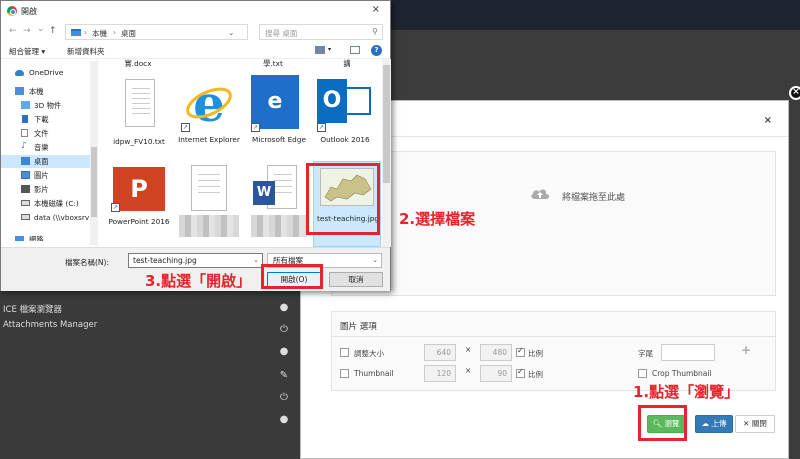 The height and width of the screenshot is (459, 800). I want to click on edit-icon: ✎, so click(284, 376).